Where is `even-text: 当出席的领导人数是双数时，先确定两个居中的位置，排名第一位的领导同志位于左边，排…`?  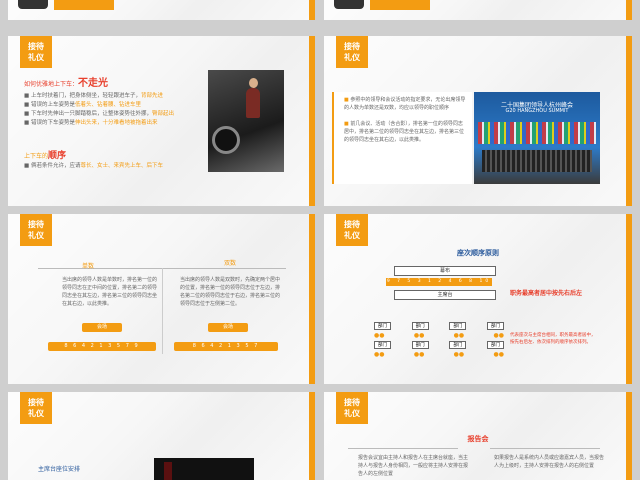
even-text: 当出席的领导人数是双数时，先确定两个居中的位置，排名第一位的领导同志位于左边，排… is located at coordinates (230, 292).